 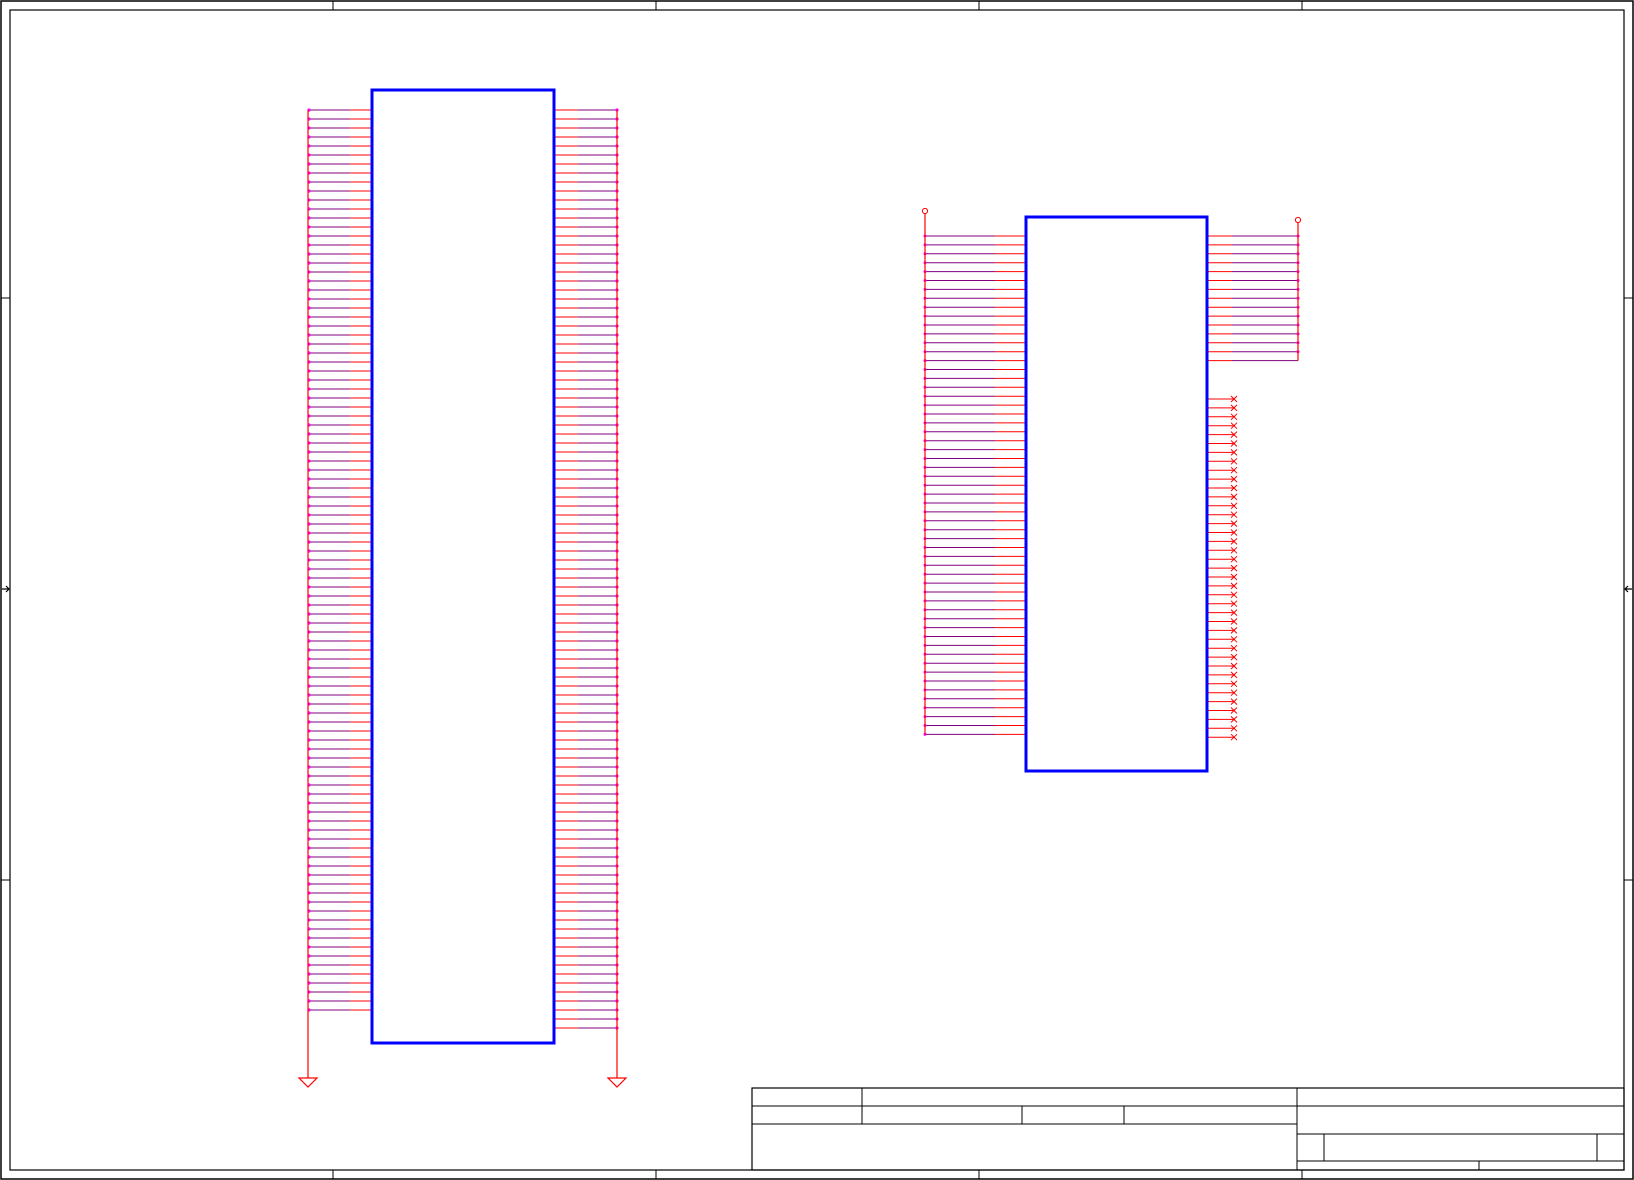 I want to click on title-block-border, so click(x=1188, y=1129).